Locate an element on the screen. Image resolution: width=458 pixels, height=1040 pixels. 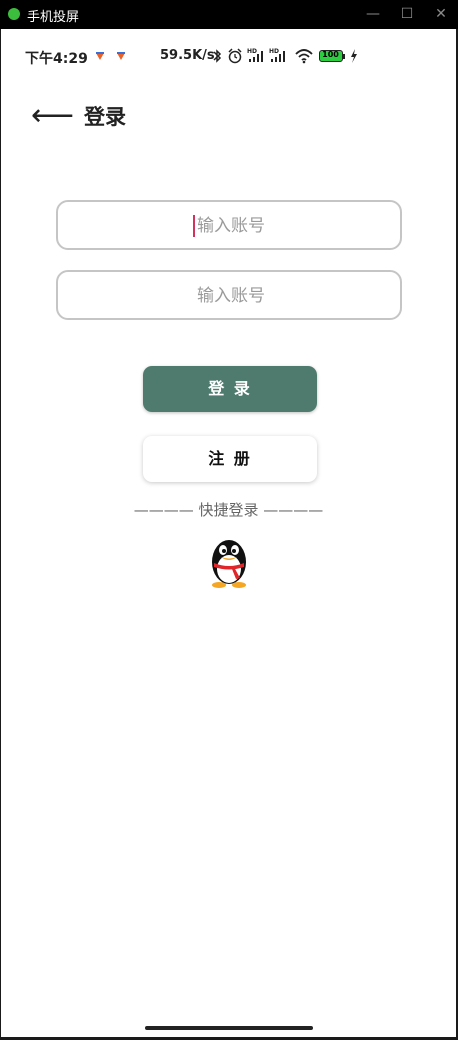
alarm-icon is located at coordinates (235, 56).